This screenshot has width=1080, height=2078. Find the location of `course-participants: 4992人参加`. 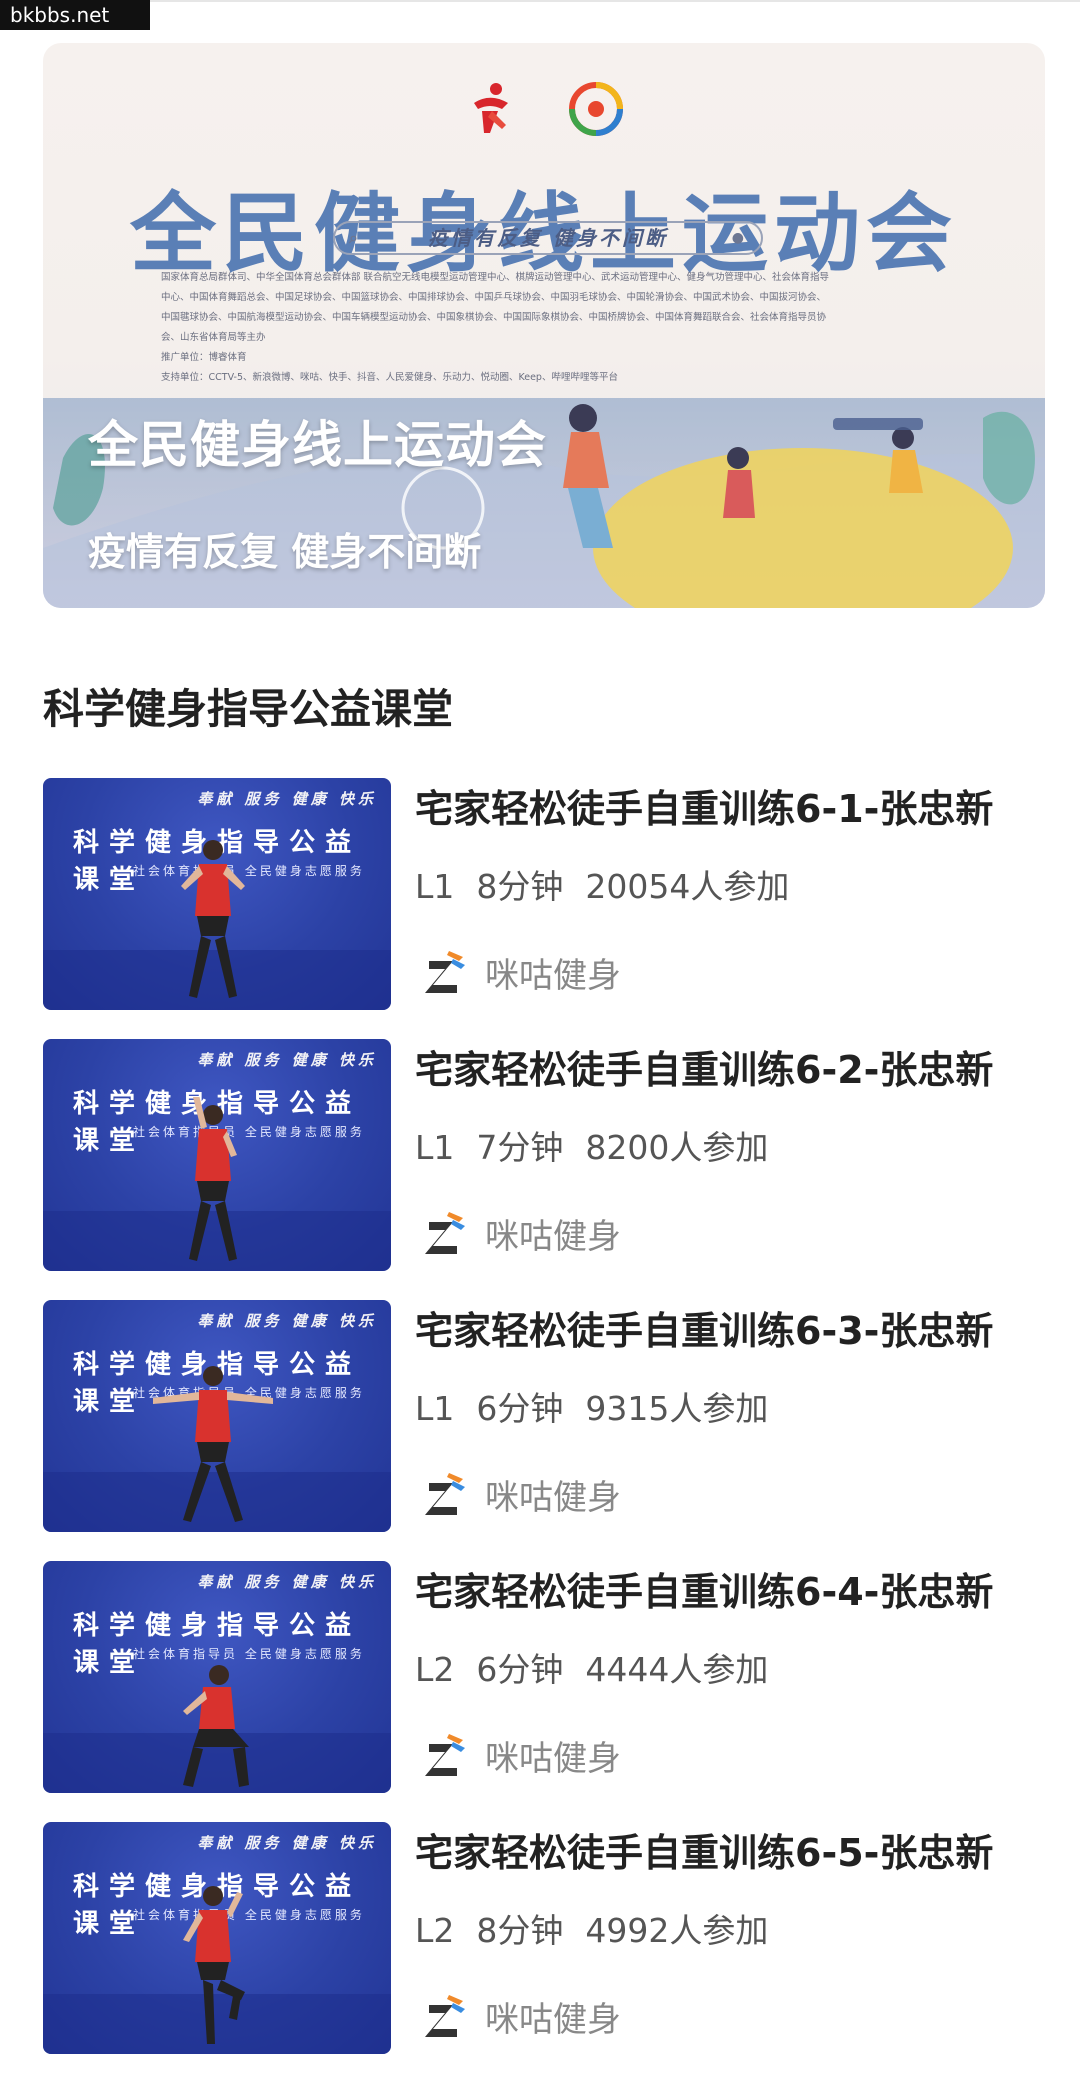

course-participants: 4992人参加 is located at coordinates (677, 1930).